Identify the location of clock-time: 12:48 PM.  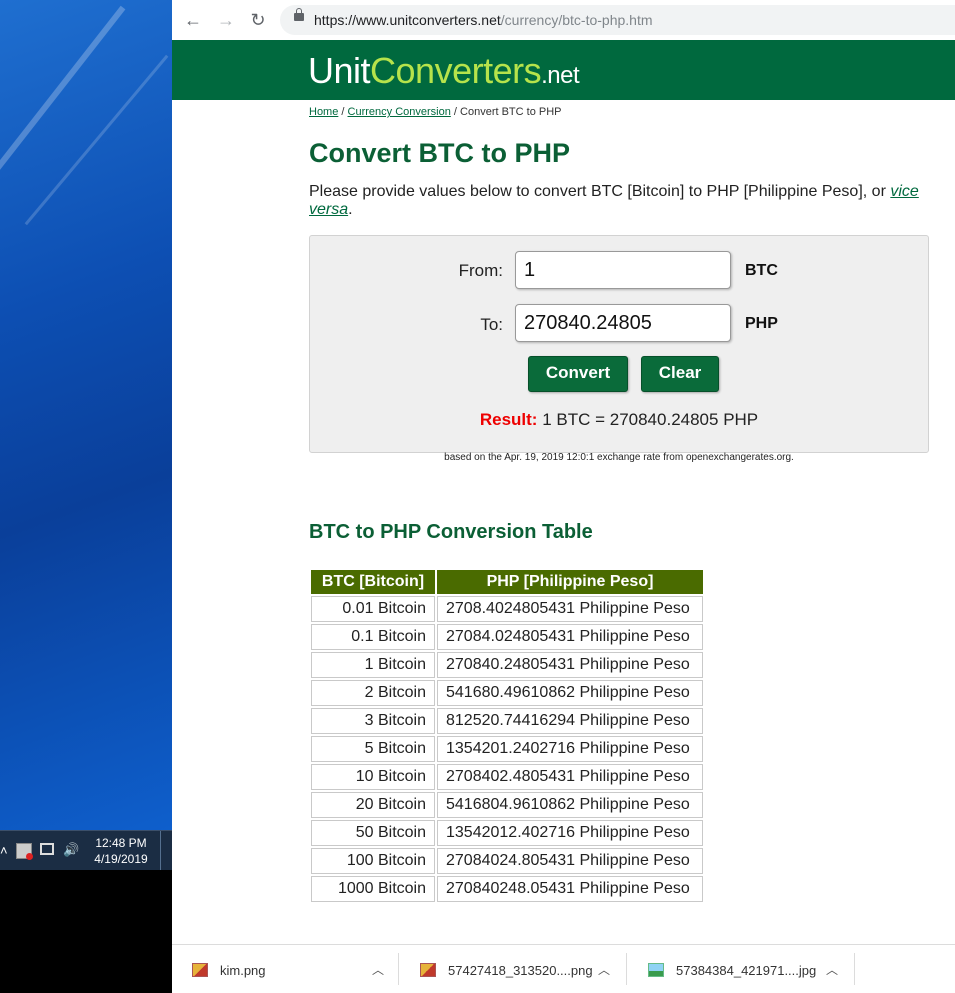
(121, 843).